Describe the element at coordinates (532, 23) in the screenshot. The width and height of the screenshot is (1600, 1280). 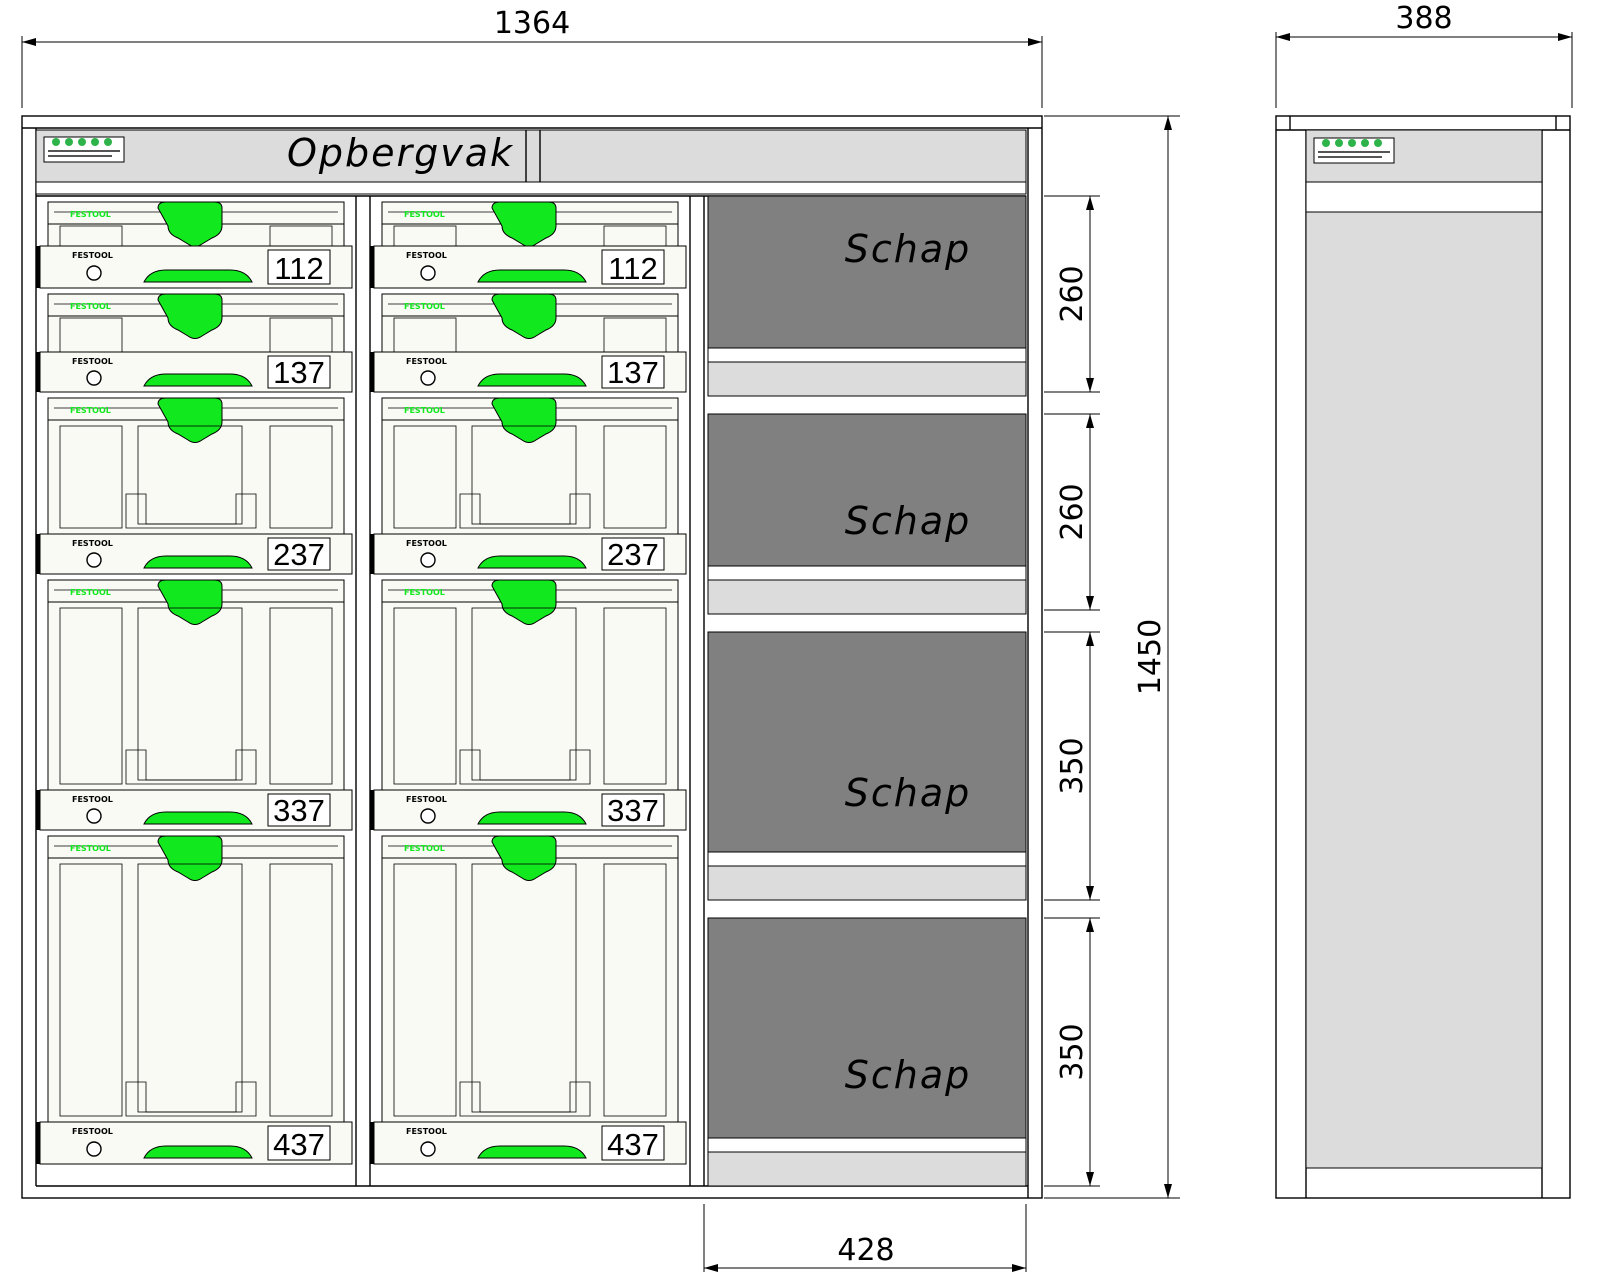
I see `dimension-width-label: 1364` at that location.